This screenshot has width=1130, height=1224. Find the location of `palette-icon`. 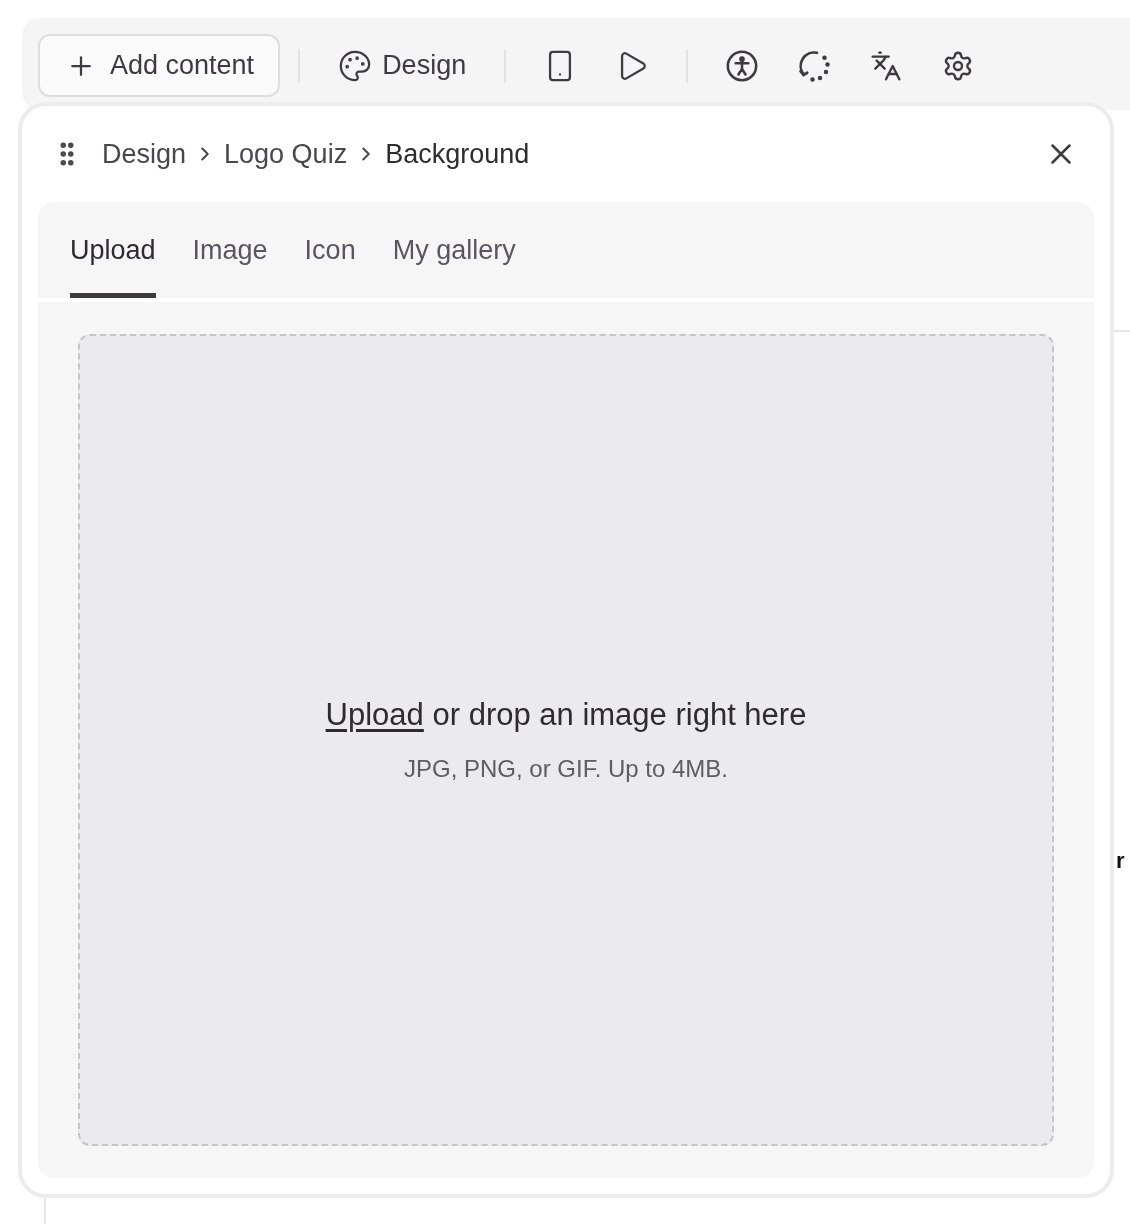

palette-icon is located at coordinates (355, 65).